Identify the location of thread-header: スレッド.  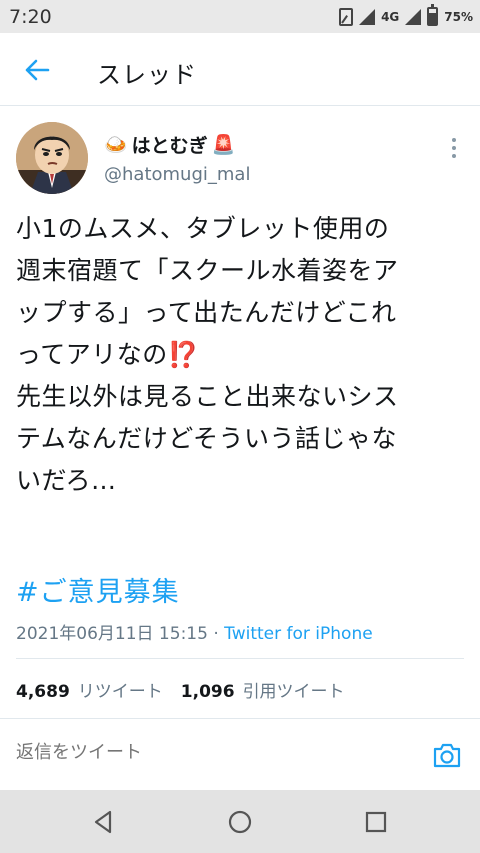
(240, 69).